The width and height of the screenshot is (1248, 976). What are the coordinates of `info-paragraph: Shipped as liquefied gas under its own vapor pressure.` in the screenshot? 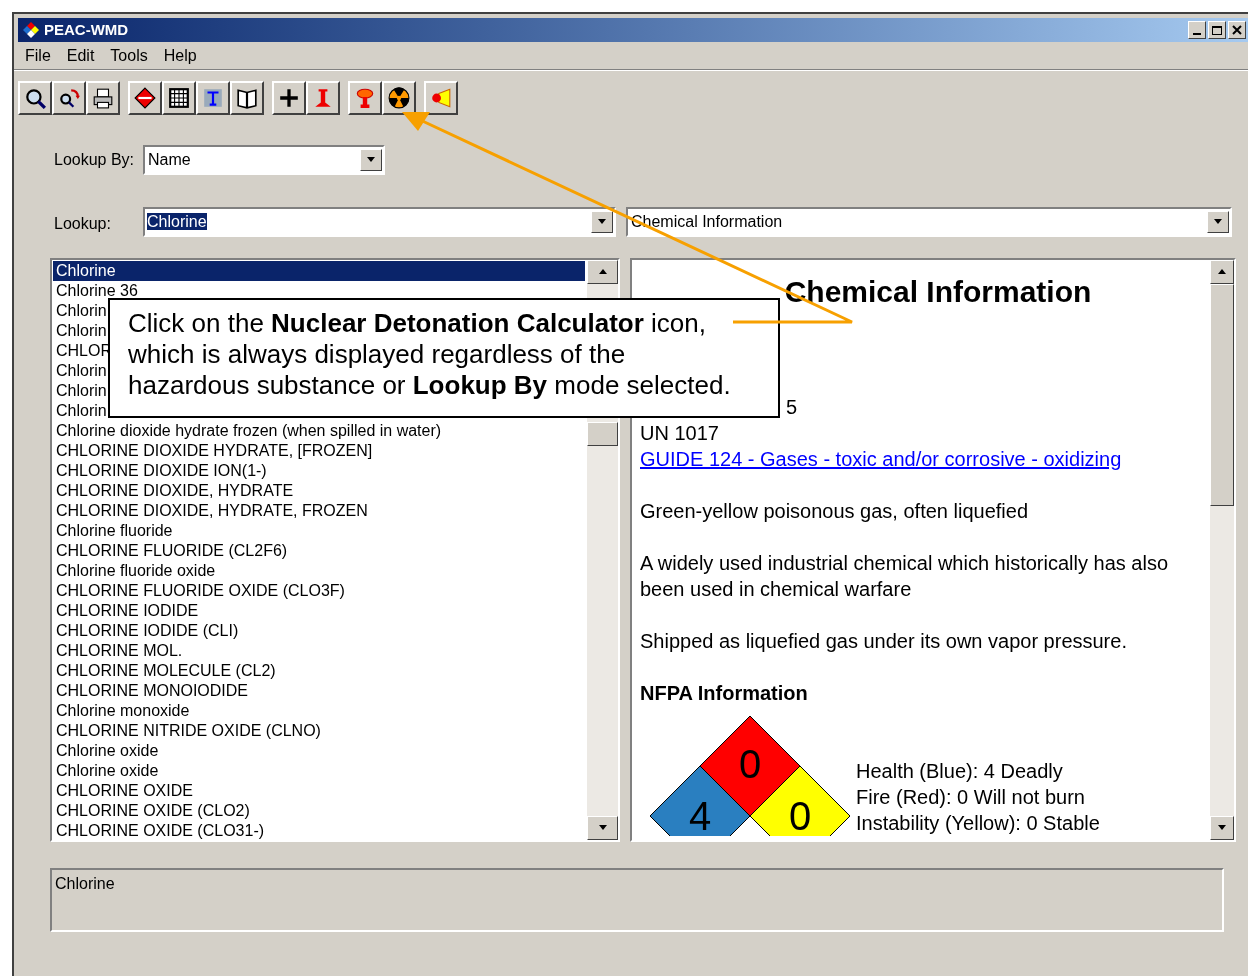 It's located at (884, 641).